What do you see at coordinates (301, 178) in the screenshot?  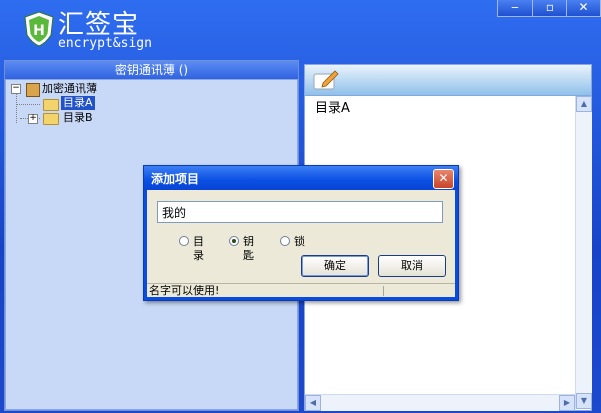 I see `dialog-titlebar: 添加项目 ✕` at bounding box center [301, 178].